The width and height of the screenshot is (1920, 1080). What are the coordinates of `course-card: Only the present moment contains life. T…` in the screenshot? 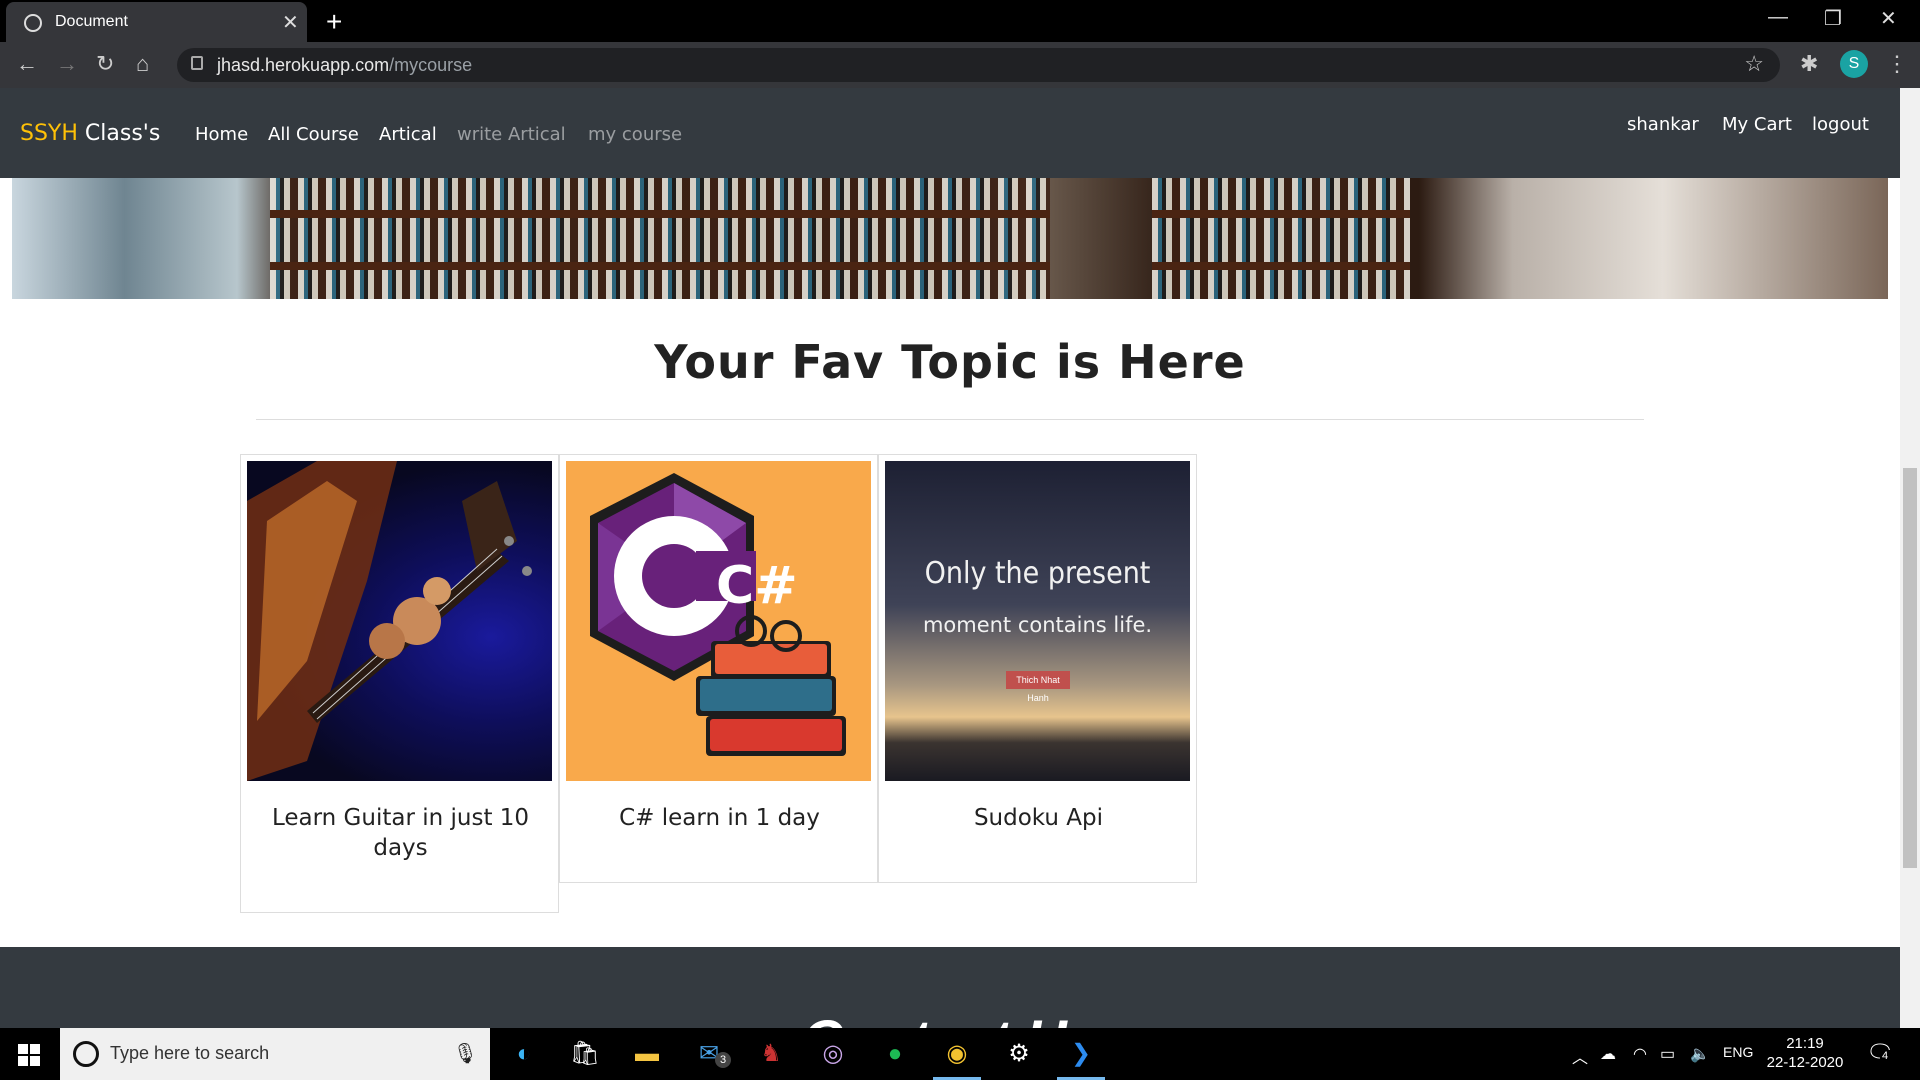 It's located at (1037, 668).